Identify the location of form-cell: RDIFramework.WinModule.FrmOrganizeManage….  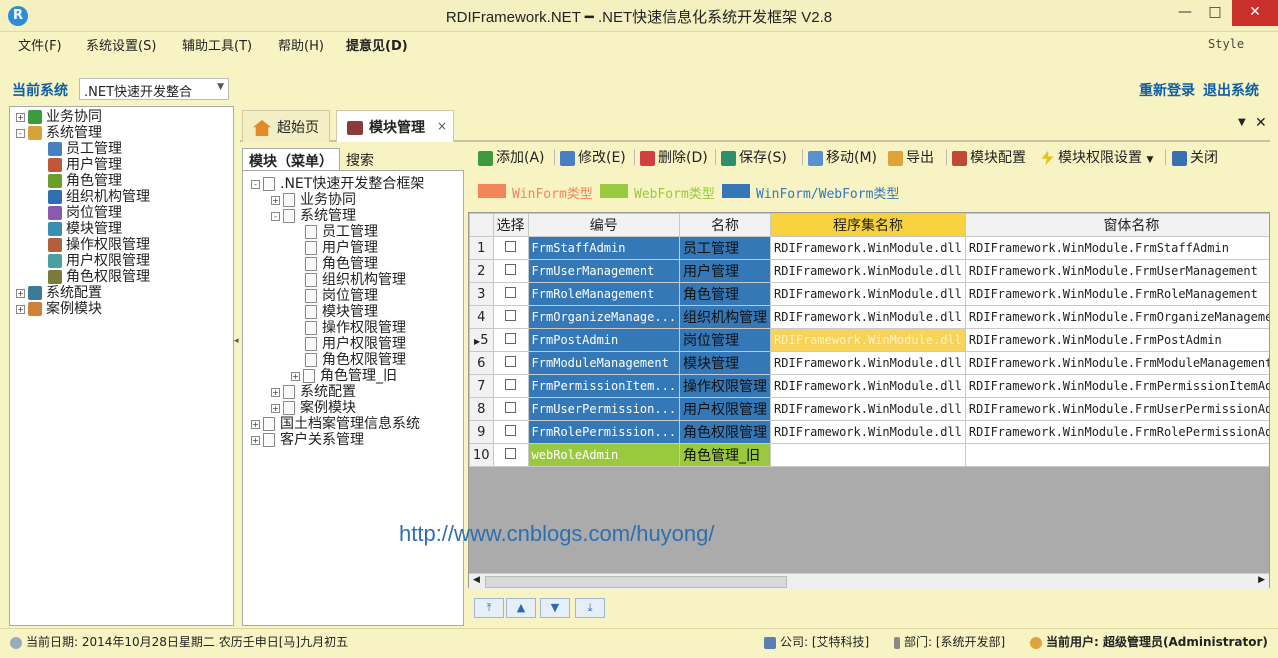
(1116, 317).